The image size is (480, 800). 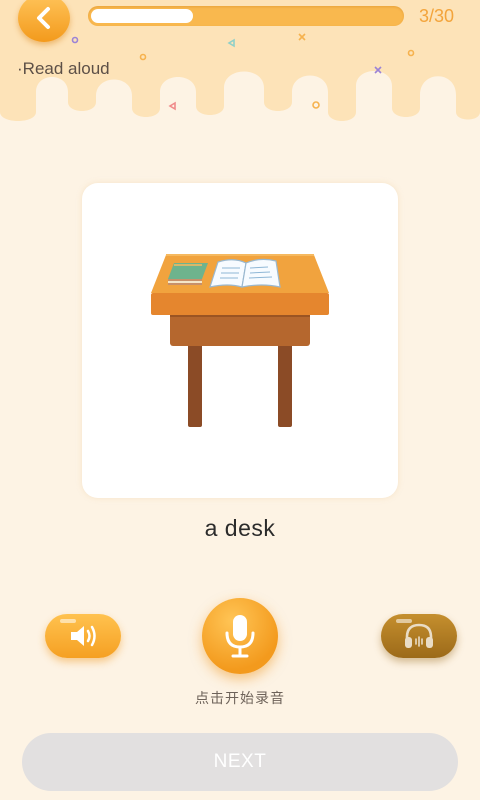 I want to click on record-hint: 点击开始录音, so click(x=240, y=698).